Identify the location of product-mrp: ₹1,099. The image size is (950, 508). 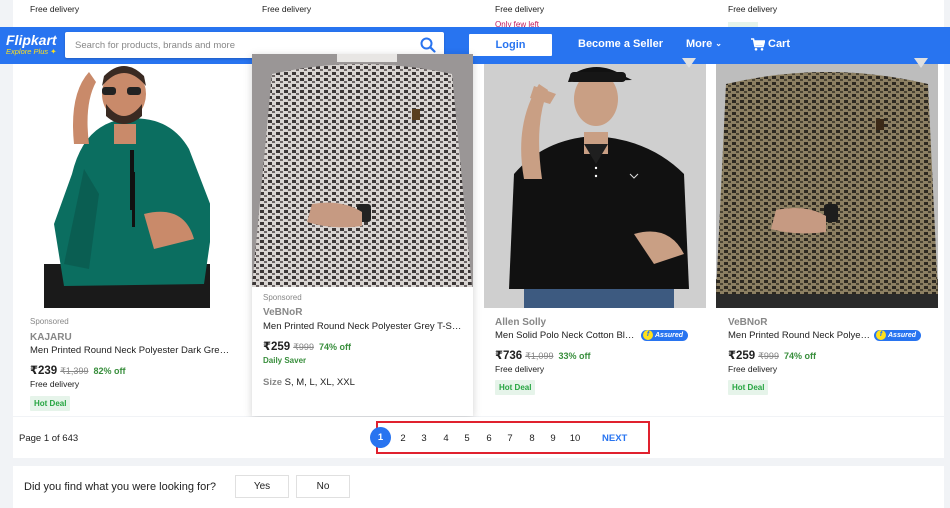
(539, 356).